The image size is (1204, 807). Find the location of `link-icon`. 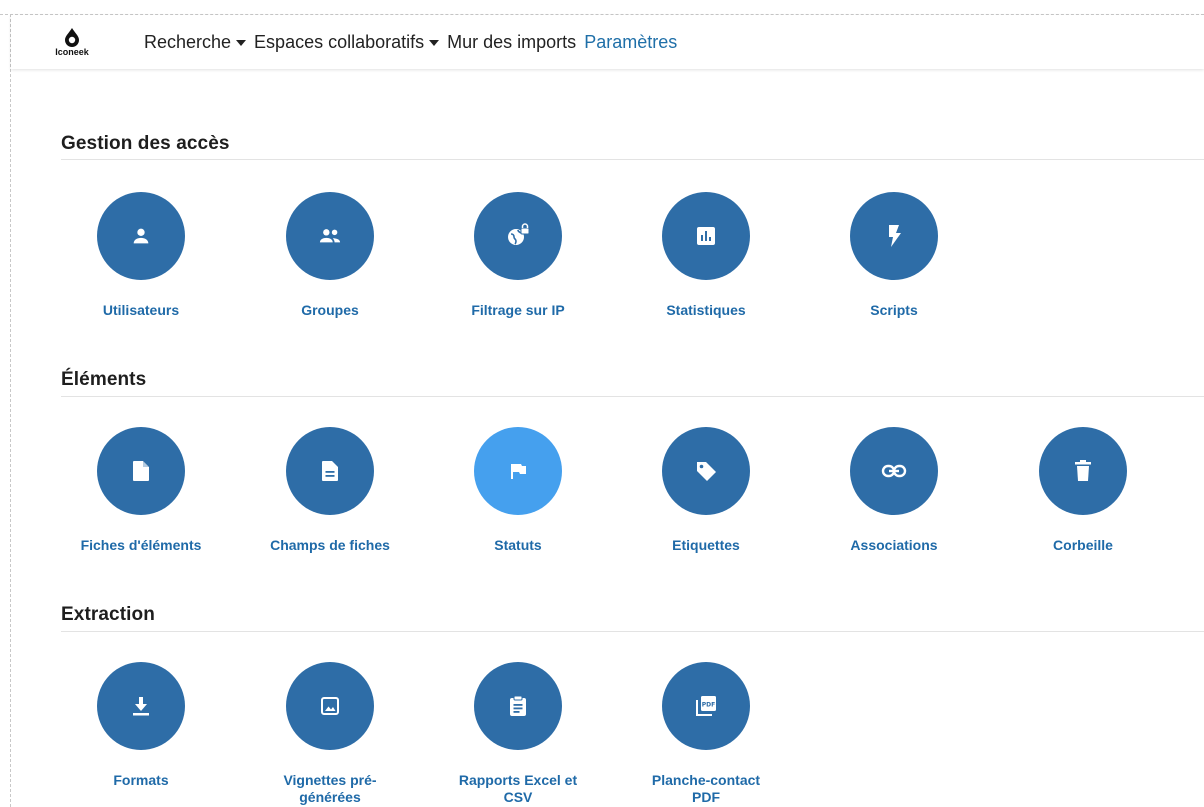

link-icon is located at coordinates (894, 471).